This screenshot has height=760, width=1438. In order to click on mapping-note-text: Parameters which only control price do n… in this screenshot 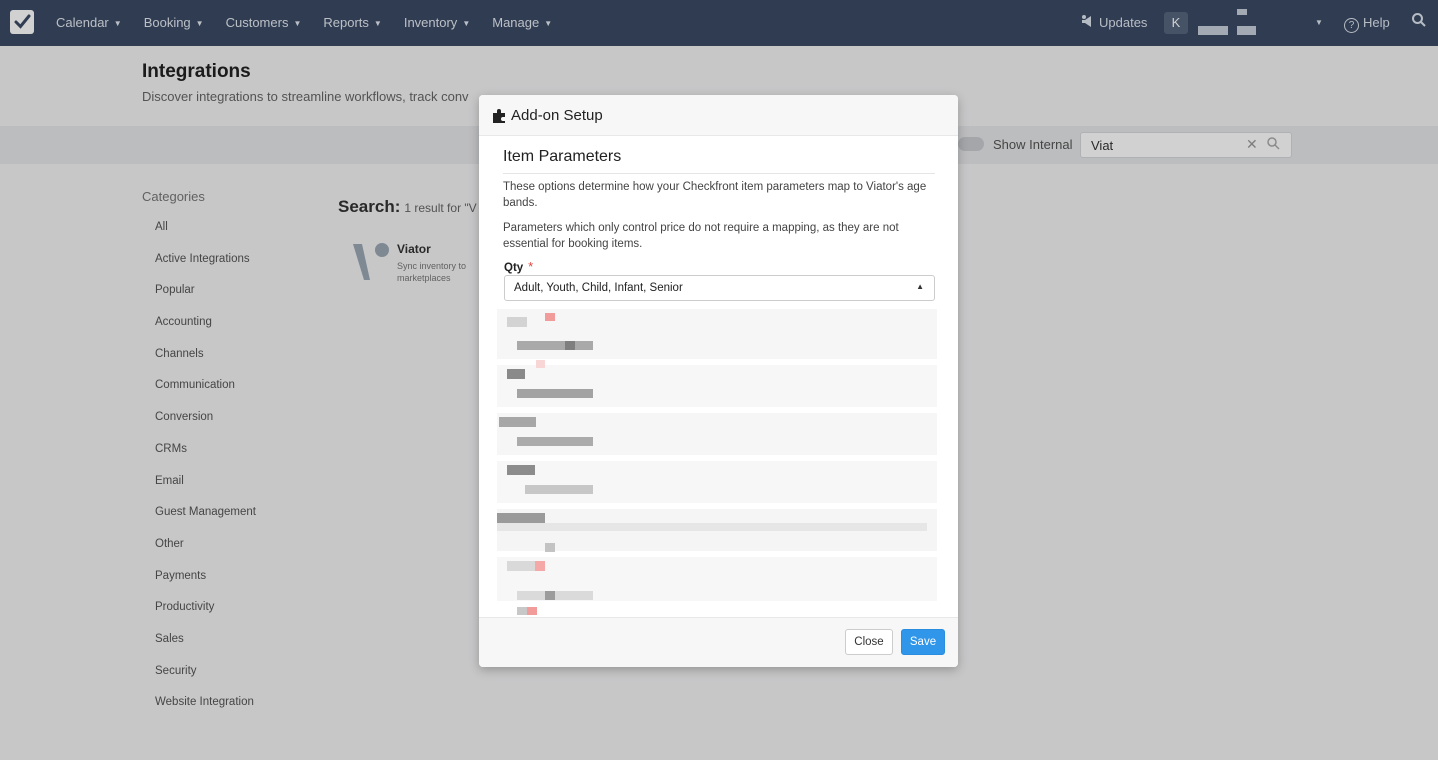, I will do `click(701, 236)`.